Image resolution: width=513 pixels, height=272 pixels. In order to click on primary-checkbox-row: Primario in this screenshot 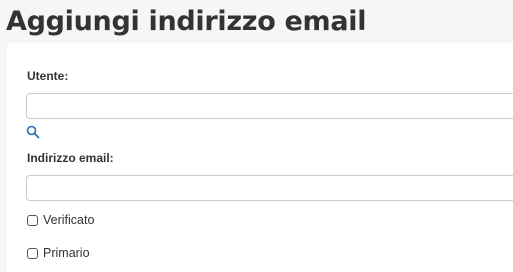, I will do `click(58, 253)`.